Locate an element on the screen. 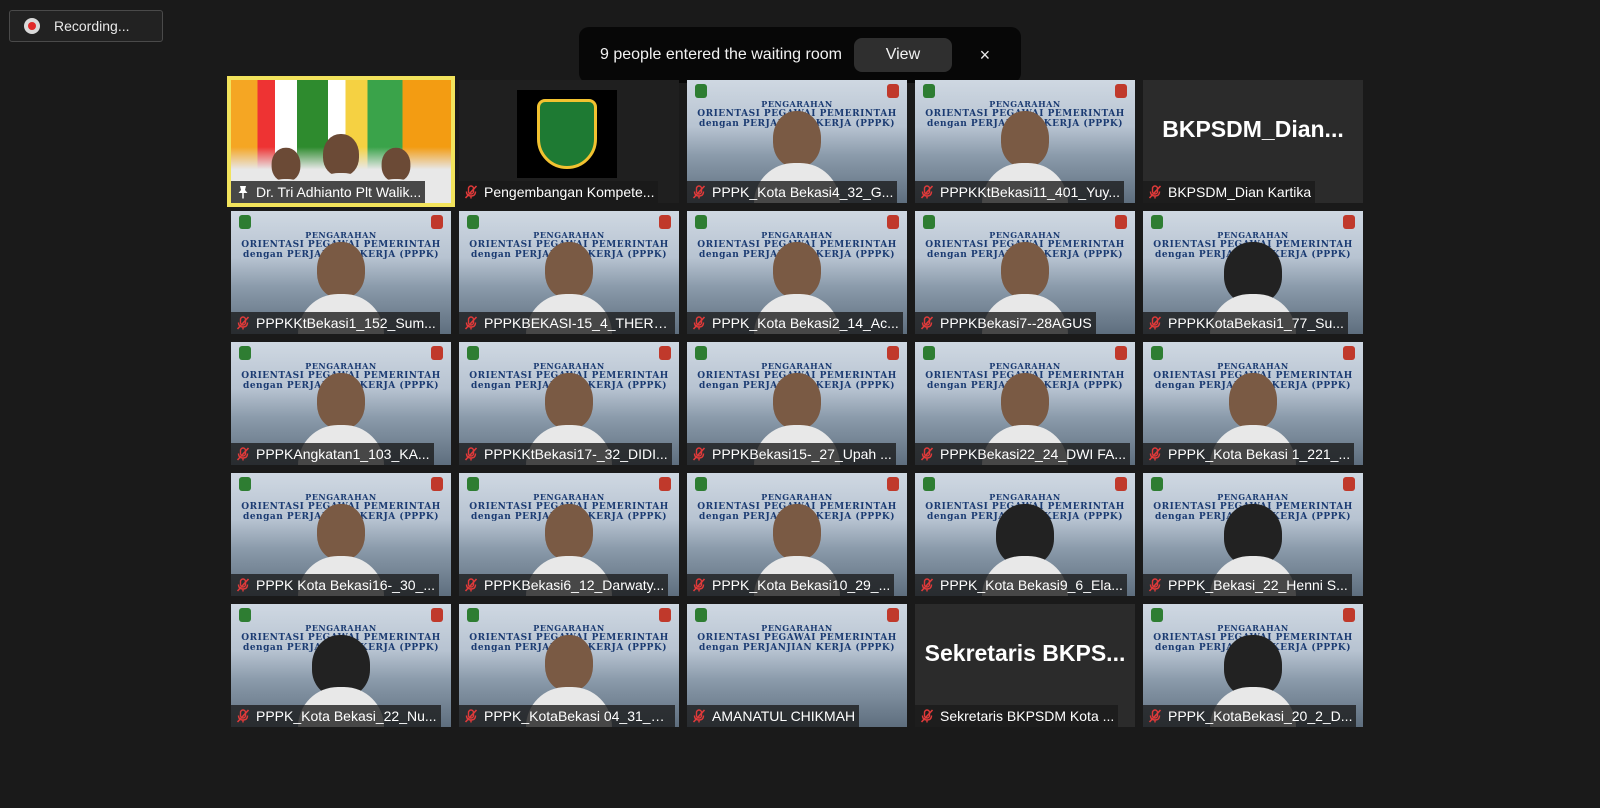 This screenshot has width=1600, height=808. participant-name: PPPKBekasi7--28AGUS is located at coordinates (1016, 323).